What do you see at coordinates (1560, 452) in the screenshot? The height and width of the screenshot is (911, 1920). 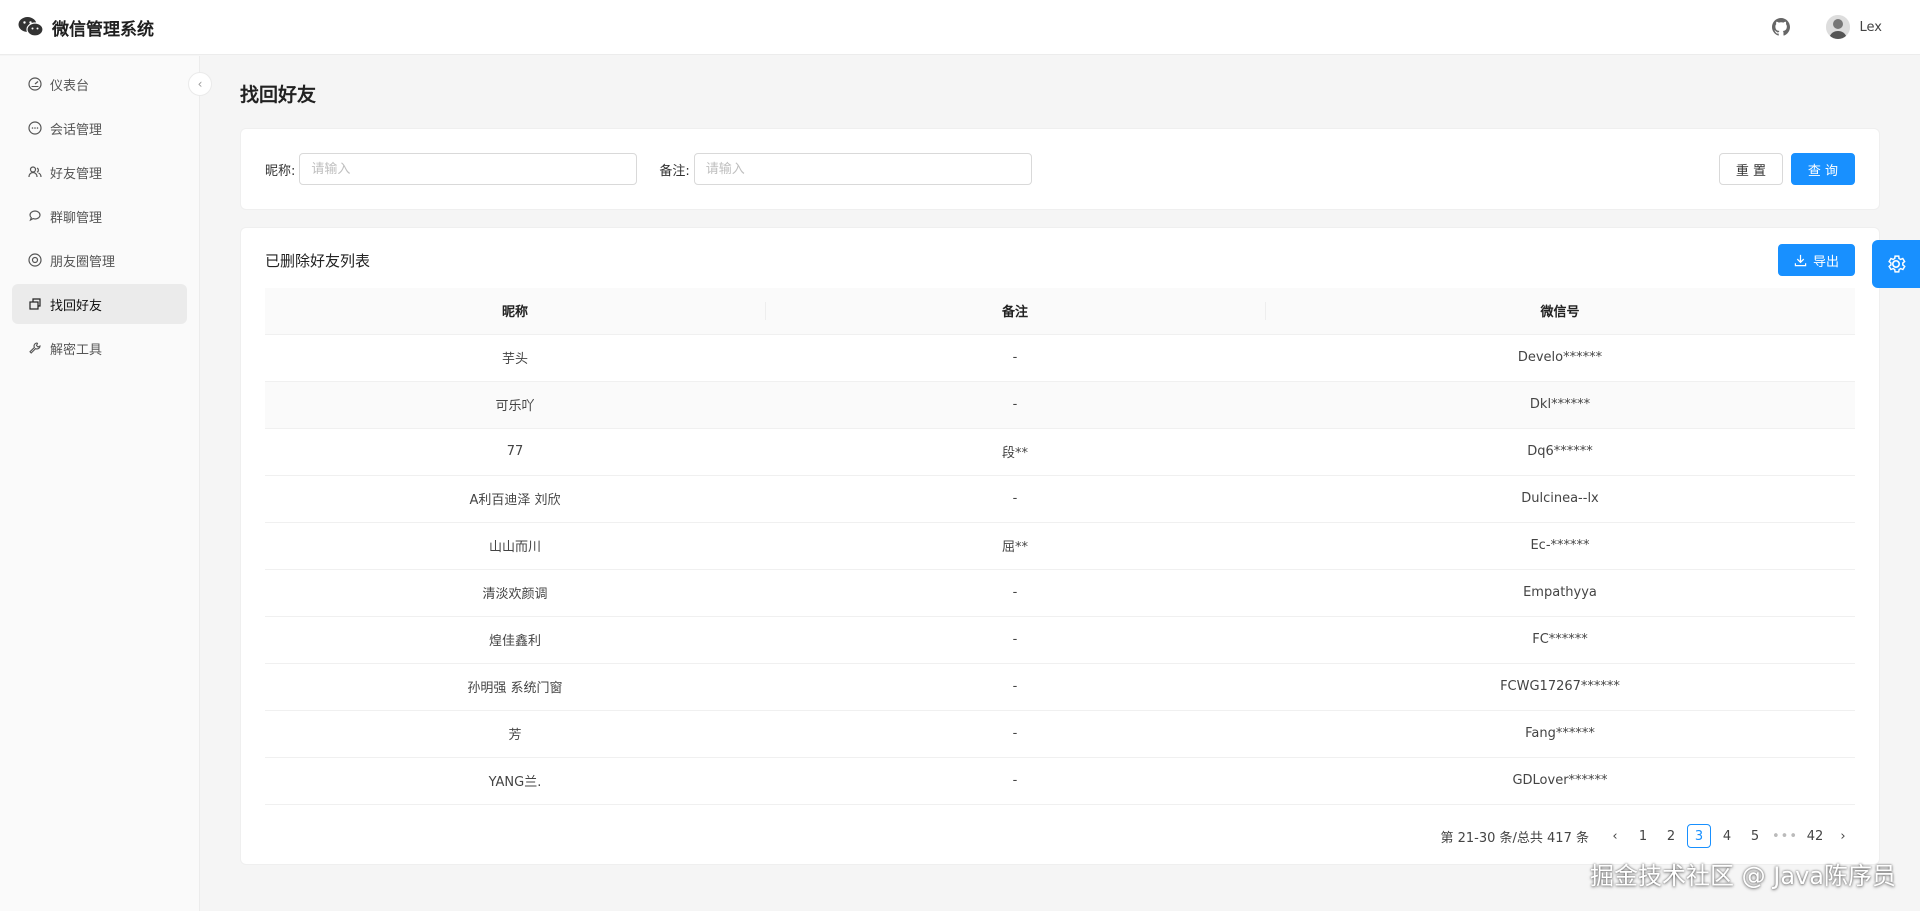 I see `cell-wechat-id: Dq6******` at bounding box center [1560, 452].